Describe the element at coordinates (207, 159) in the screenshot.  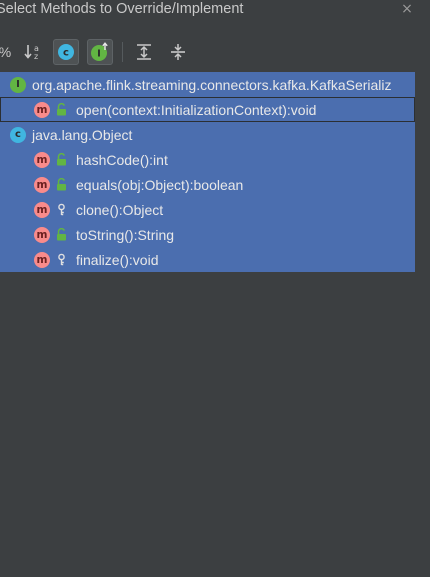
I see `tree-row-method-hashcode: m hashCode():int` at that location.